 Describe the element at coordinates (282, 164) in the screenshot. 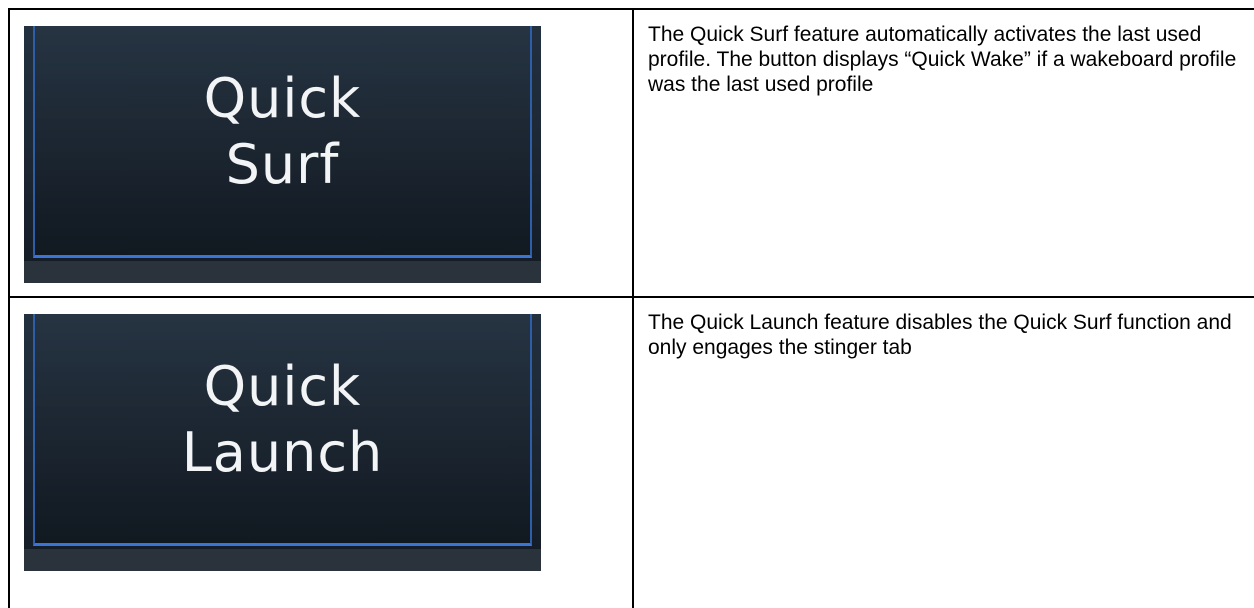

I see `button-label-line-2: Surf` at that location.